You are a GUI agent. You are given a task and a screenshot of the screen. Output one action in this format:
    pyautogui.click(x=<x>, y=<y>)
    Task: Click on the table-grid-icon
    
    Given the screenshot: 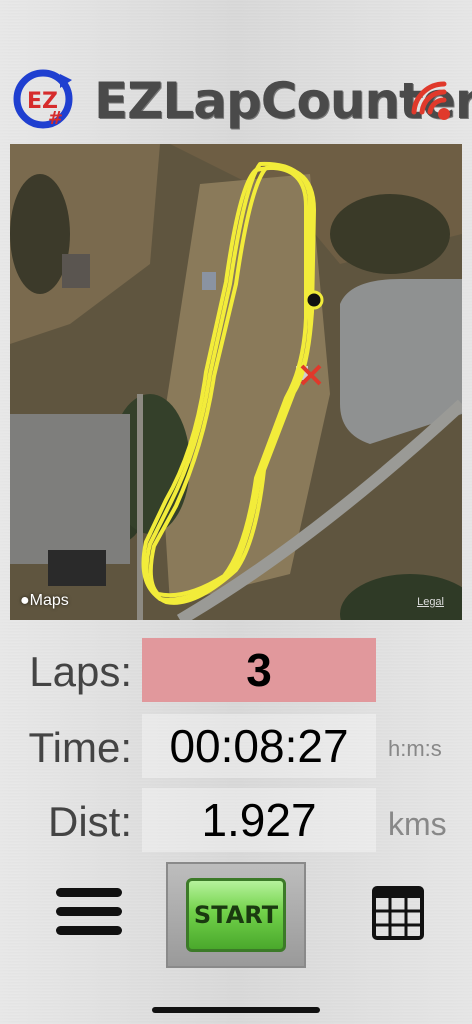 What is the action you would take?
    pyautogui.click(x=398, y=913)
    